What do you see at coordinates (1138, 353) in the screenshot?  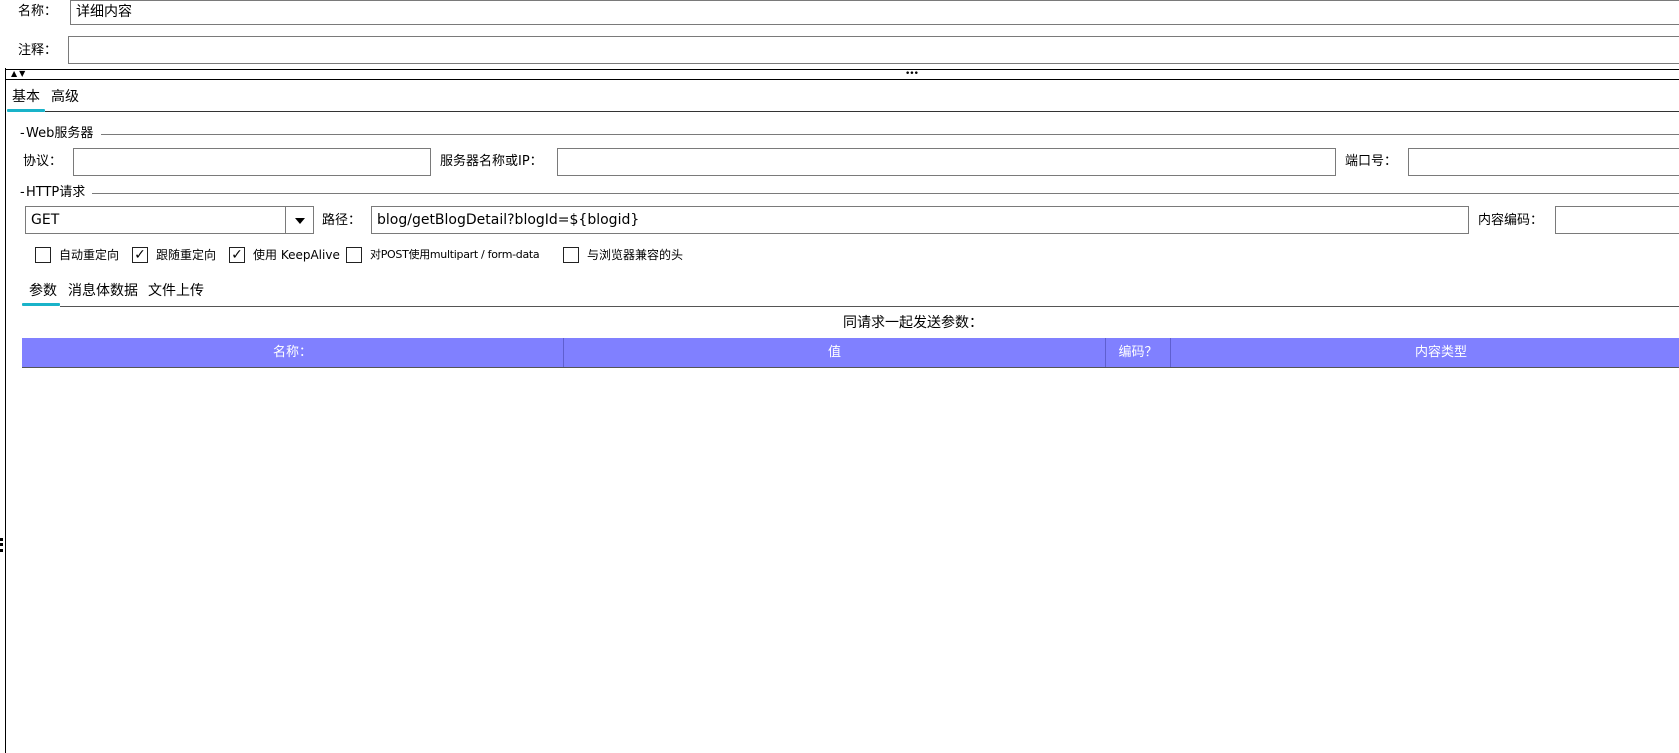 I see `column-header-encode: 编码？` at bounding box center [1138, 353].